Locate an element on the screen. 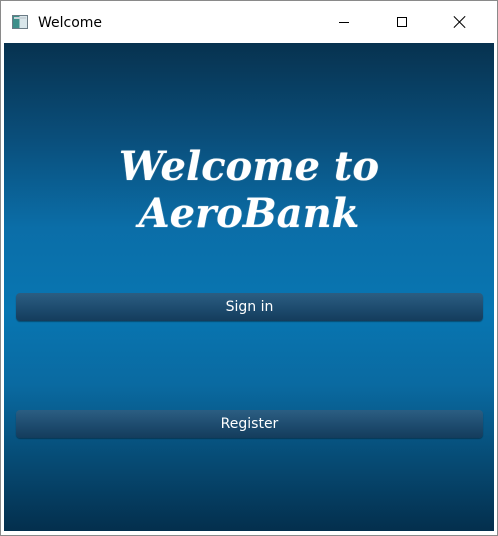 The image size is (498, 536). minimize-button is located at coordinates (344, 22).